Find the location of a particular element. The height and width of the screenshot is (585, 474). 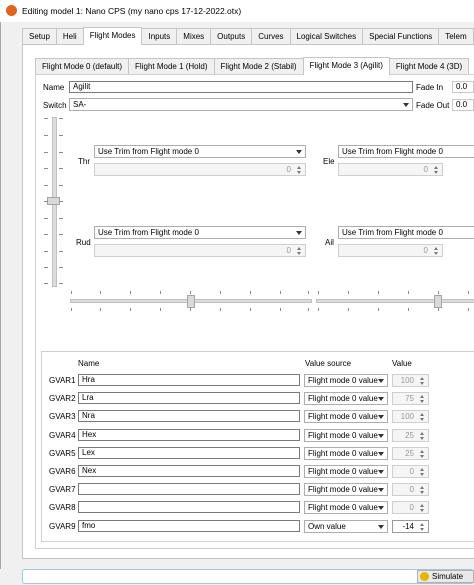

trim-thr-mode-value: Use Trim from Flight mode 0 is located at coordinates (148, 151).